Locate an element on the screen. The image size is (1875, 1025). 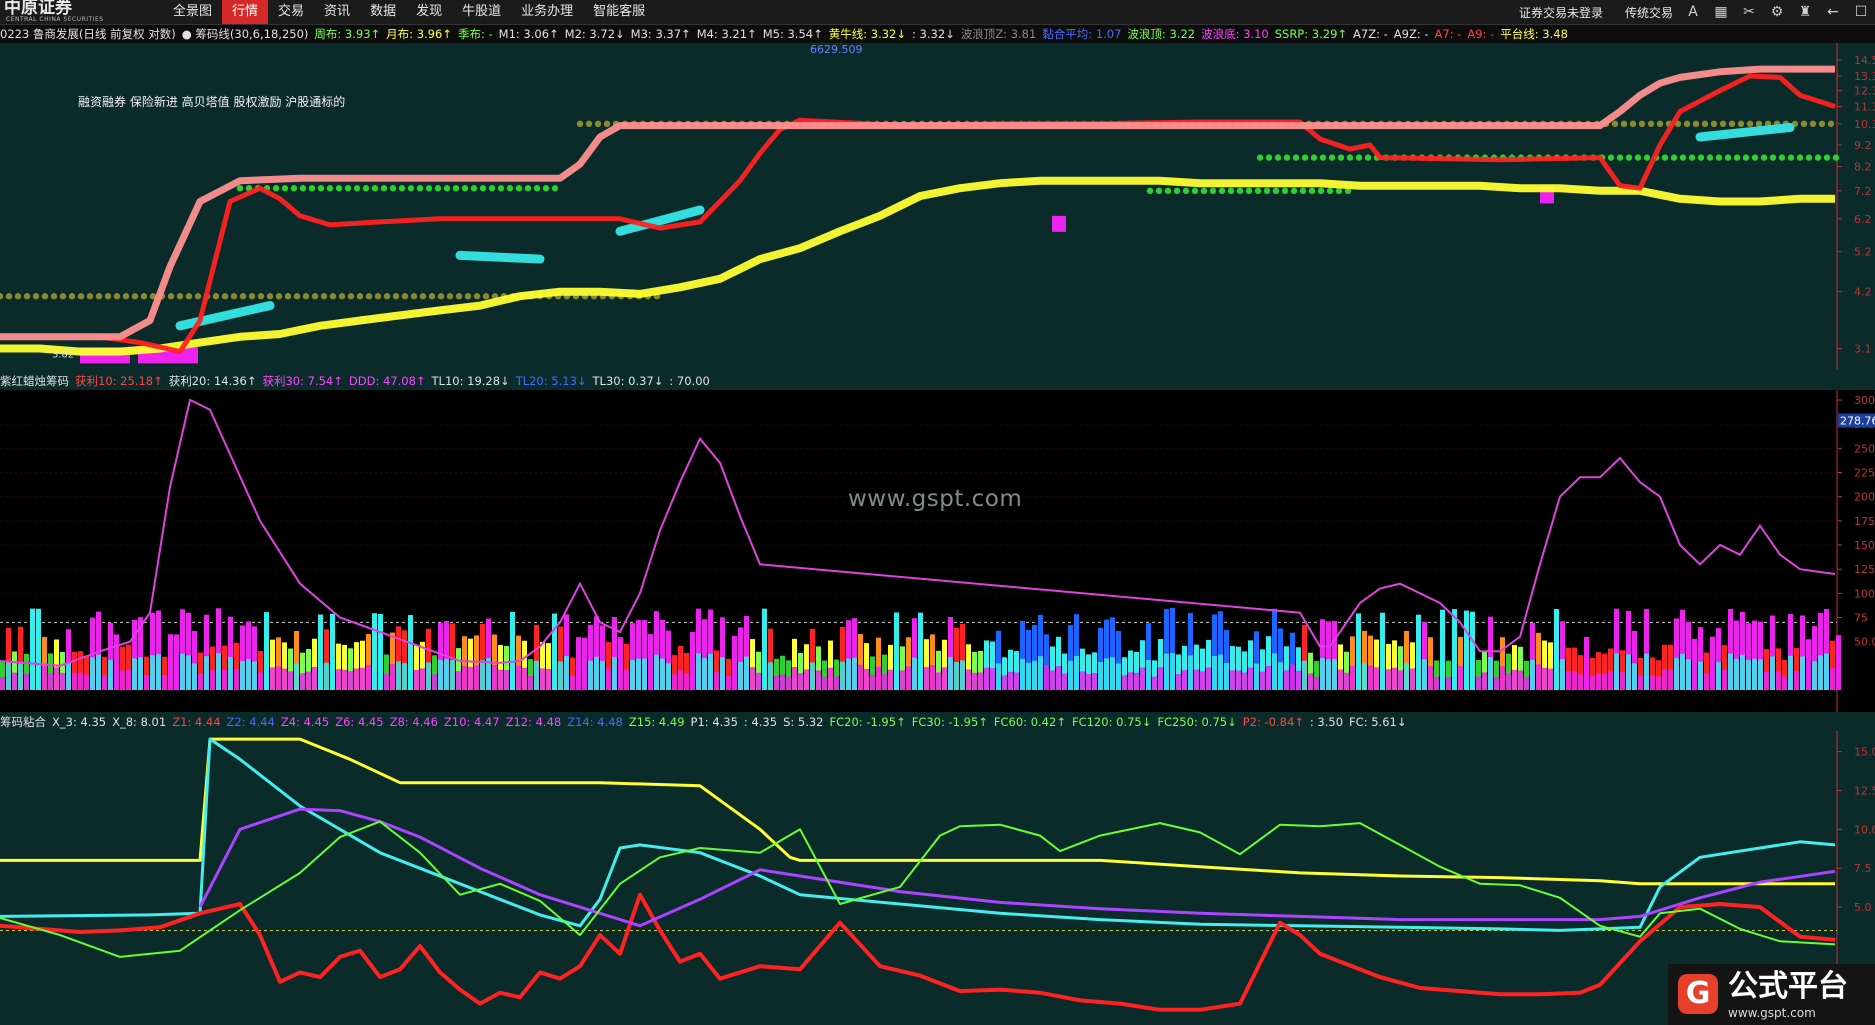
menu-item-1: 行情 is located at coordinates (245, 12).